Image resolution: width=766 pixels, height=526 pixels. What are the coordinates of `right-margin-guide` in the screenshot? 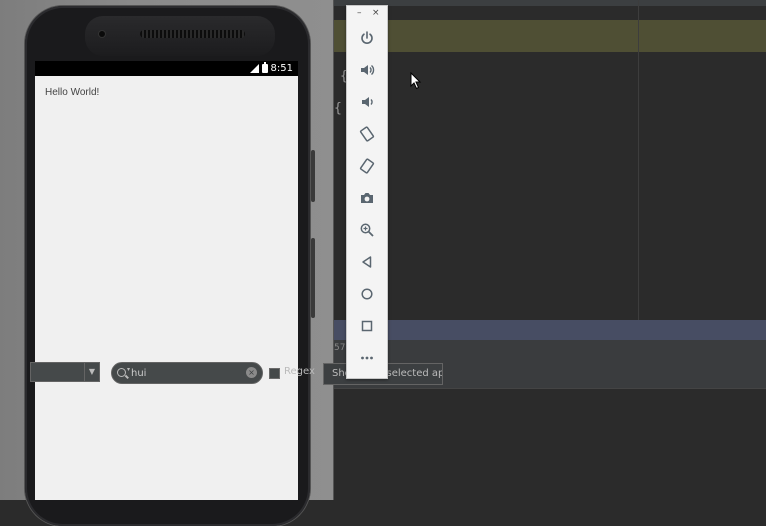 It's located at (638, 160).